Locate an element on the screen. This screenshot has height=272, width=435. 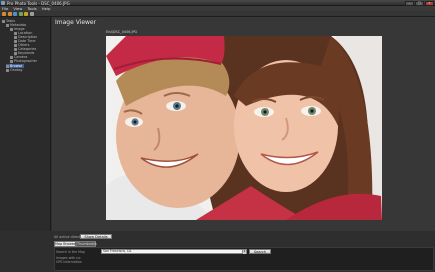
tree-item-photographer: Photographer is located at coordinates (23, 61).